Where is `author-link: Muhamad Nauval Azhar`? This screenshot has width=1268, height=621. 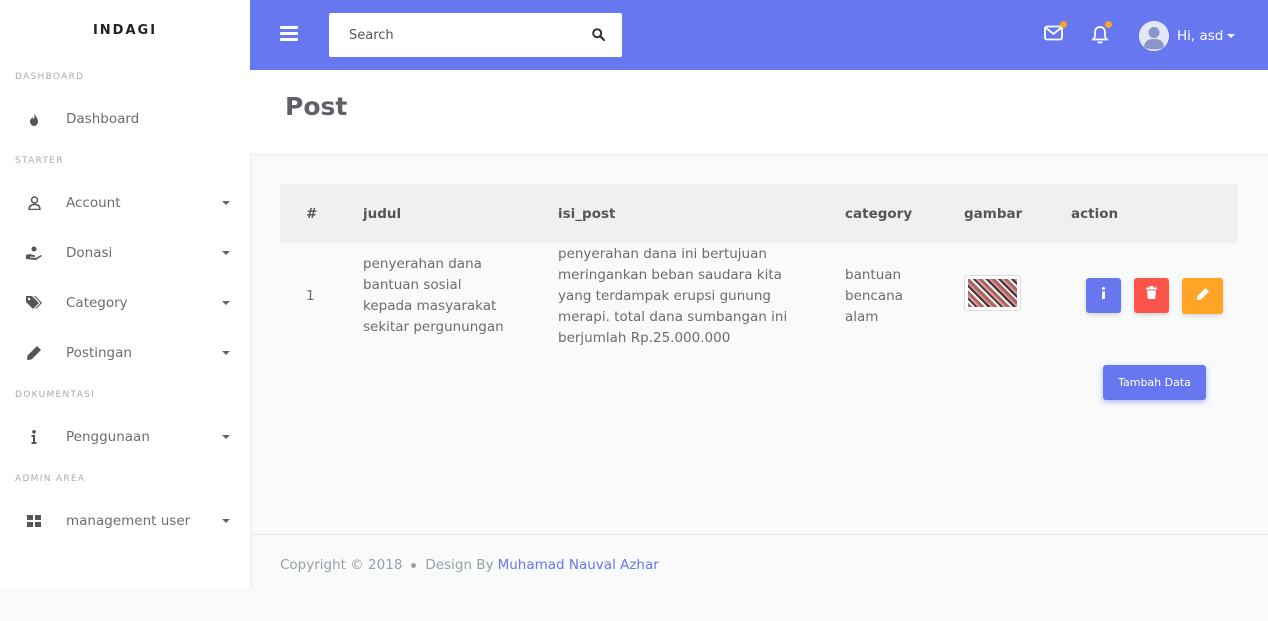 author-link: Muhamad Nauval Azhar is located at coordinates (578, 565).